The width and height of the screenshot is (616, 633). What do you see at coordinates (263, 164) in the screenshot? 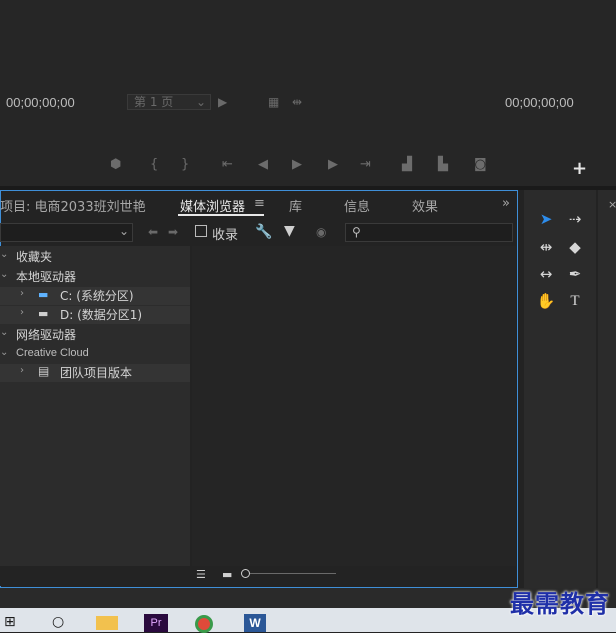
I see `step-back-icon: ◀` at bounding box center [263, 164].